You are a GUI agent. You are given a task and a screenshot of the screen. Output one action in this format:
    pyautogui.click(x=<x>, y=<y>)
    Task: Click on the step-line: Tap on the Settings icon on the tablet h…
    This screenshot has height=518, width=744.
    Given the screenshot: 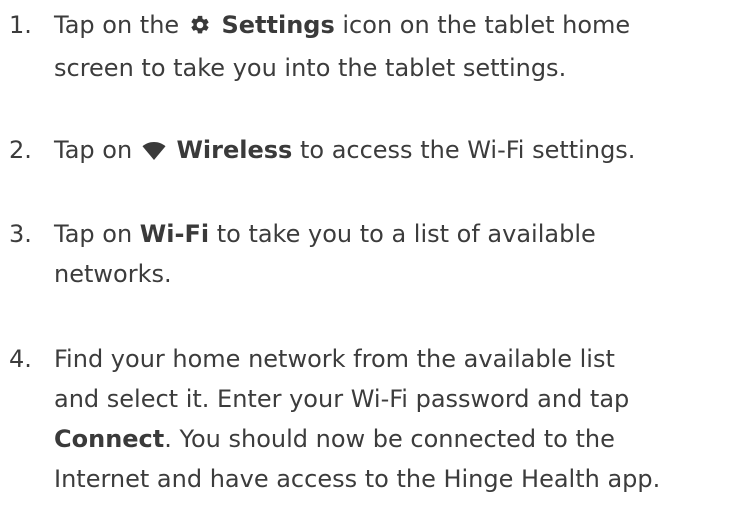 What is the action you would take?
    pyautogui.click(x=342, y=26)
    